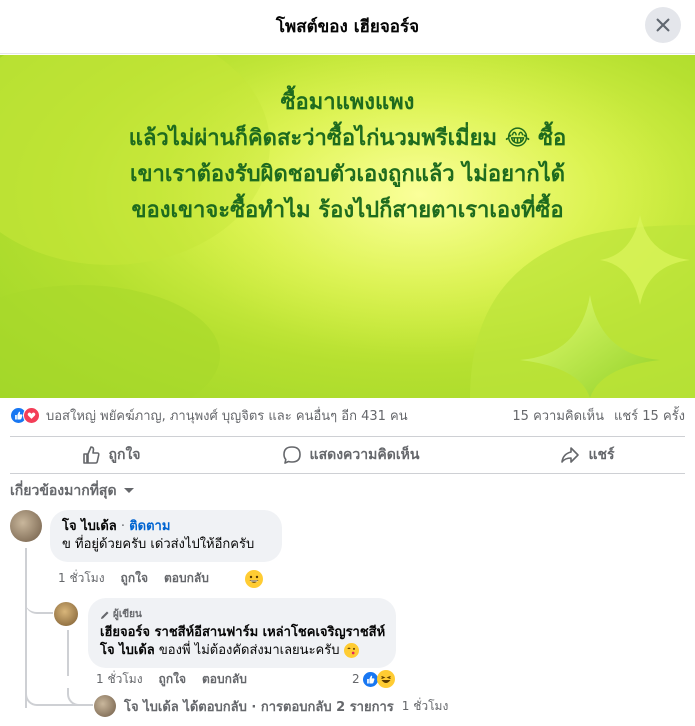  Describe the element at coordinates (247, 650) in the screenshot. I see `reply-text: ของพี่ ไม่ต้องคัดส่งมาเลยนะครับ` at that location.